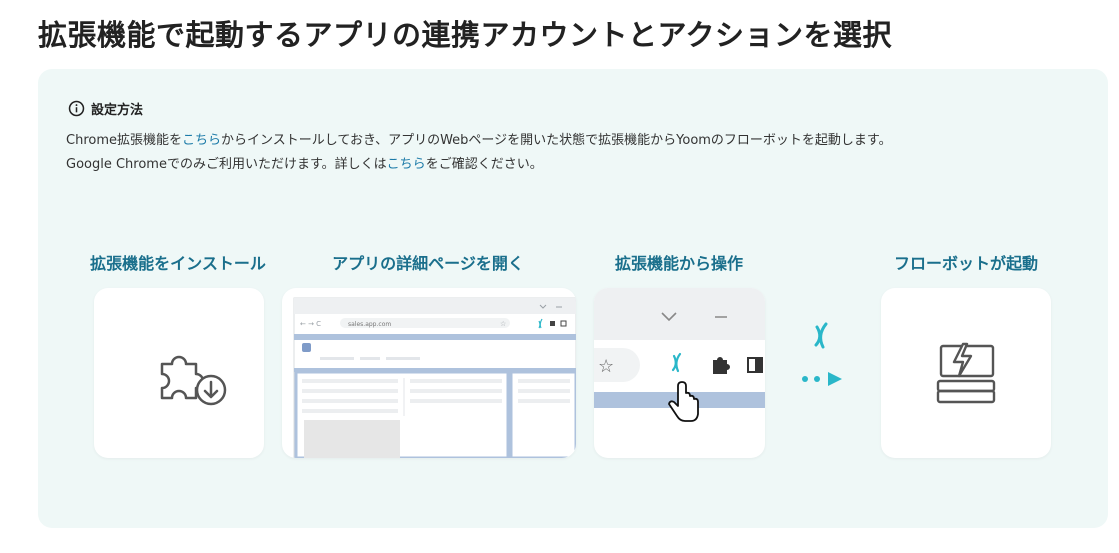  What do you see at coordinates (201, 140) in the screenshot?
I see `extension-install-link: こちら` at bounding box center [201, 140].